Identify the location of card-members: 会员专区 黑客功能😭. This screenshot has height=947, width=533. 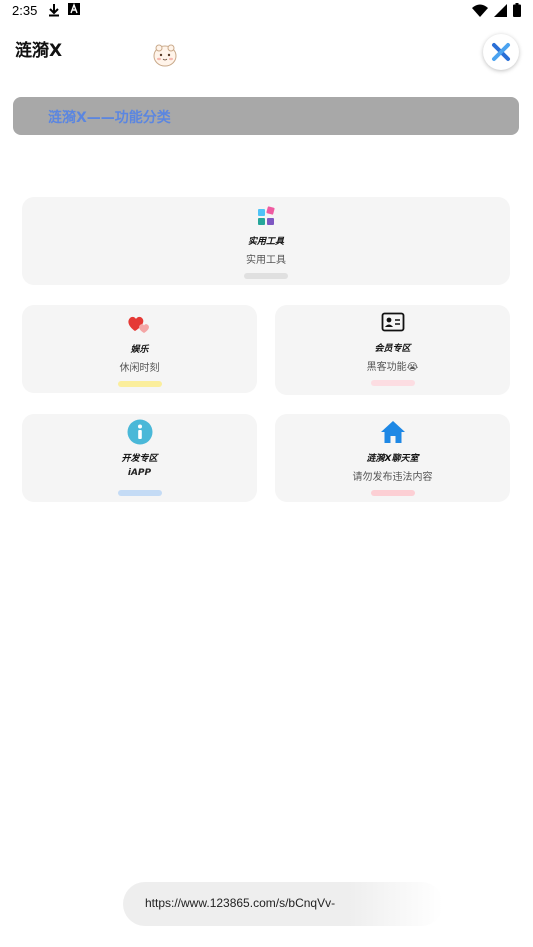
(392, 350).